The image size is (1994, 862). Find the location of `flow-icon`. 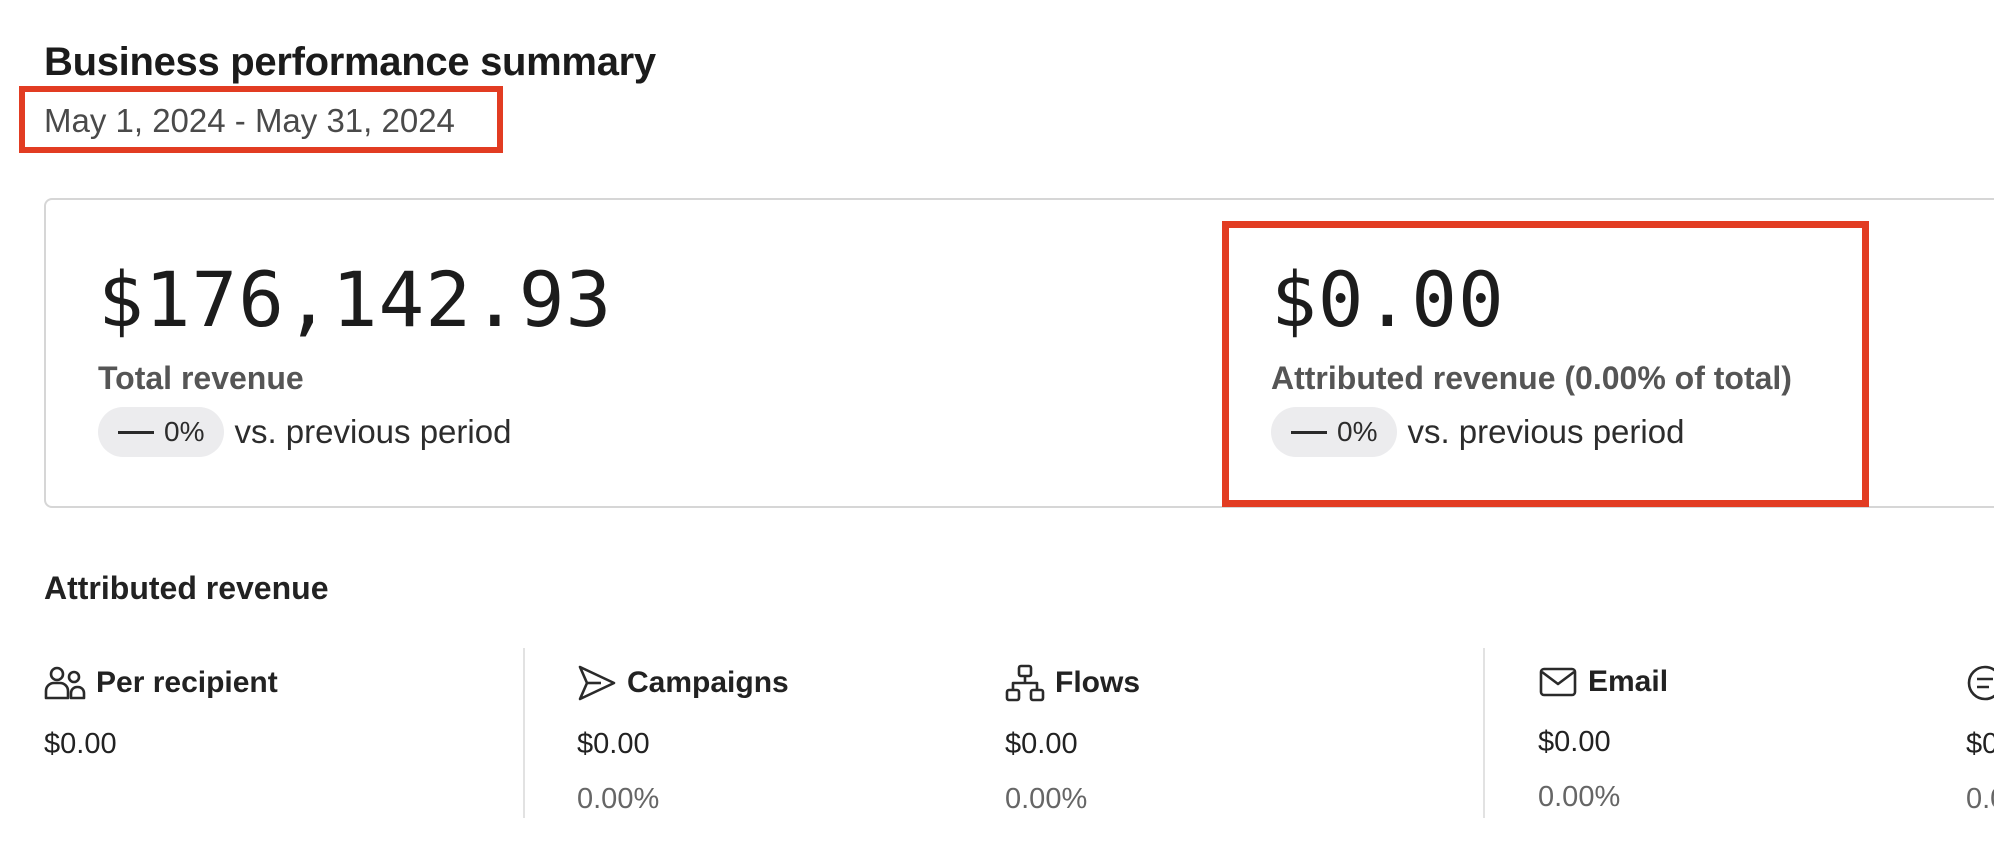

flow-icon is located at coordinates (1025, 683).